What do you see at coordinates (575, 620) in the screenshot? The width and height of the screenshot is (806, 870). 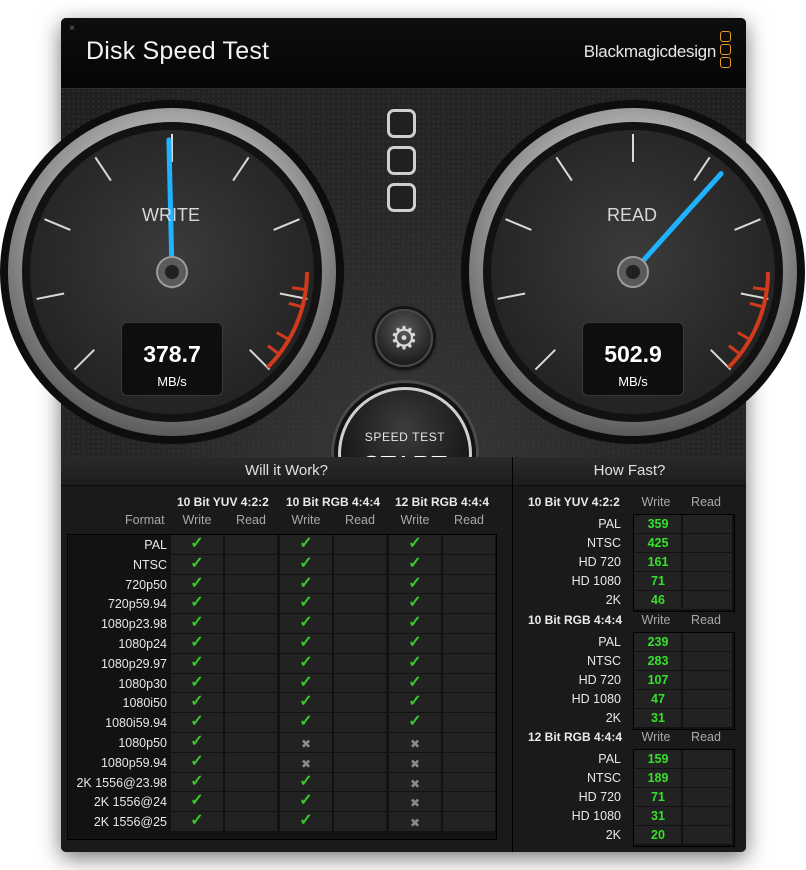 I see `speed-group-header: 10 Bit RGB 4:4:4` at bounding box center [575, 620].